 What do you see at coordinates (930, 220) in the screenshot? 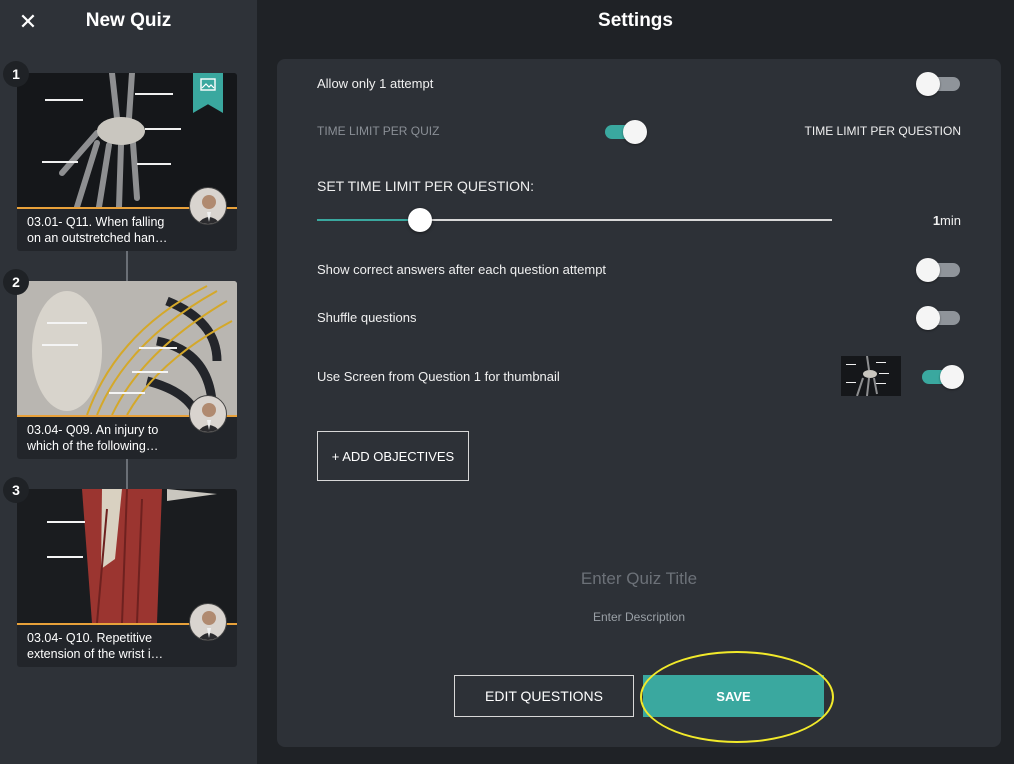
I see `time-limit-value: 1min` at bounding box center [930, 220].